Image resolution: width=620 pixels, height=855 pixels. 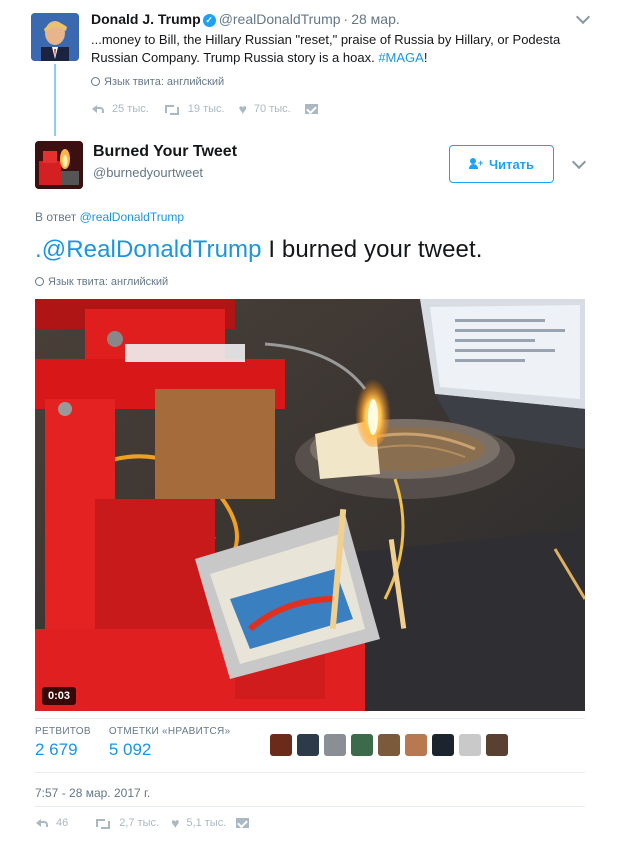 I want to click on follow-button: + Читать, so click(x=501, y=164).